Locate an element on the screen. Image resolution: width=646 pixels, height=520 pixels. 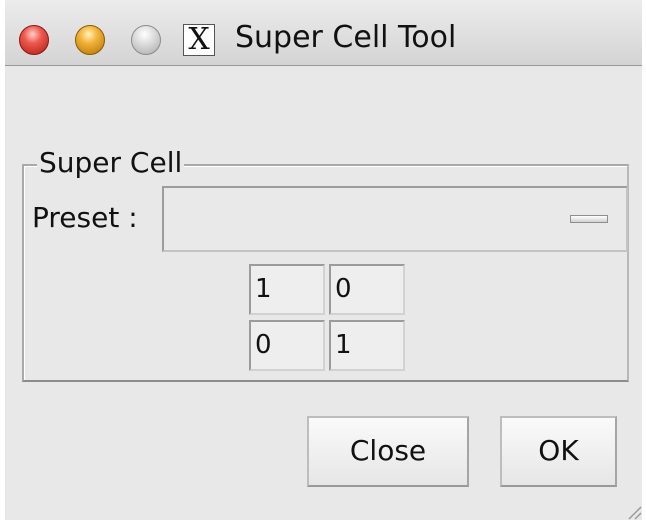
preset-label: Preset : is located at coordinates (85, 217).